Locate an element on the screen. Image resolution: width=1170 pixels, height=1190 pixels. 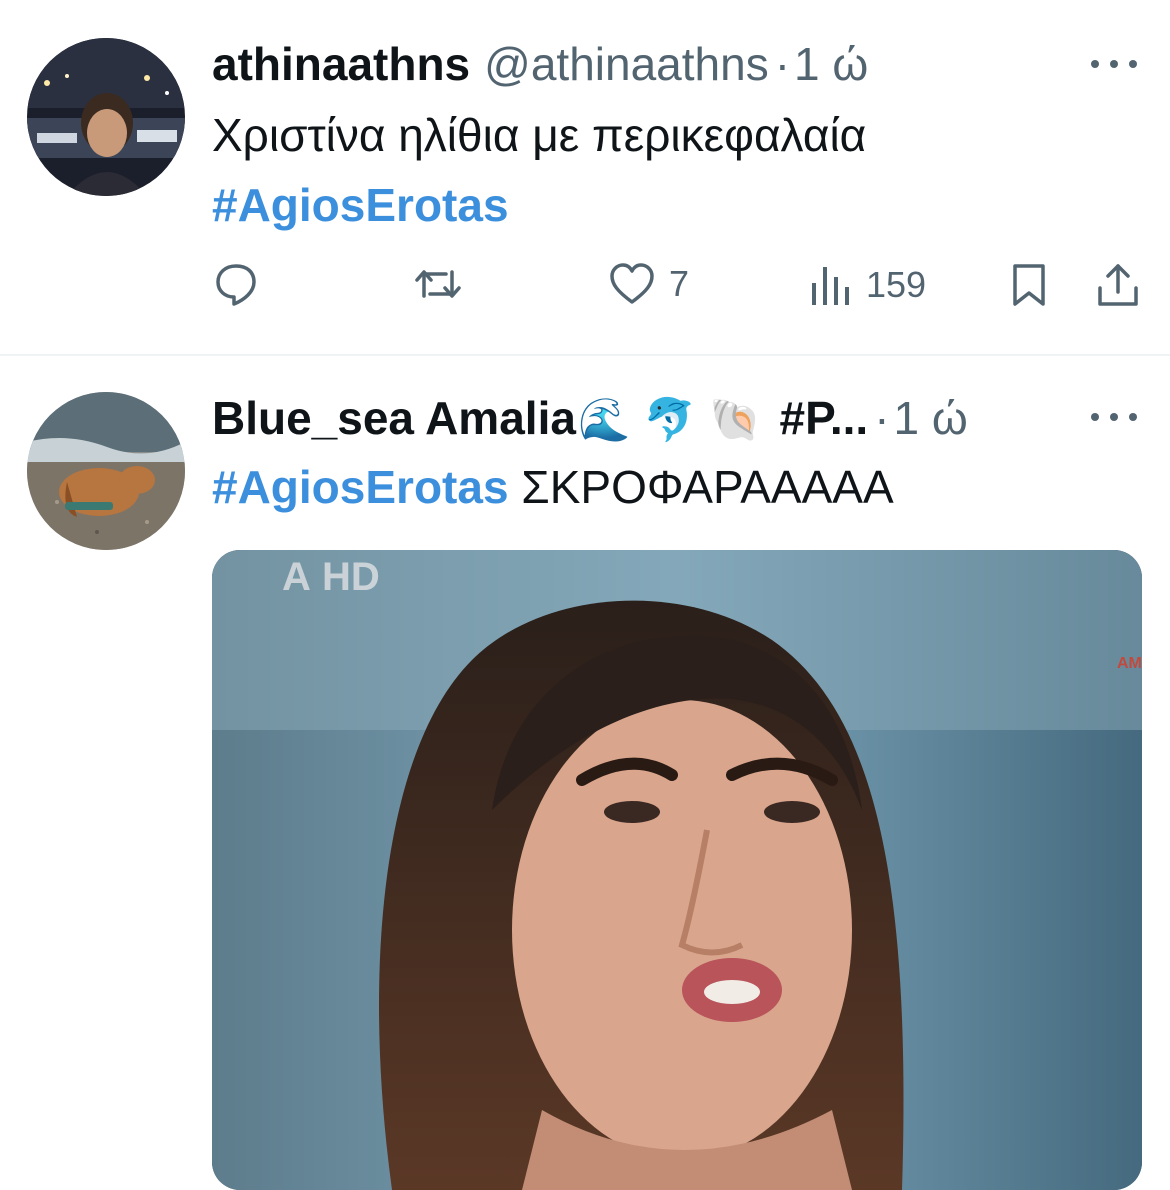
bookmark-button is located at coordinates (1029, 285).